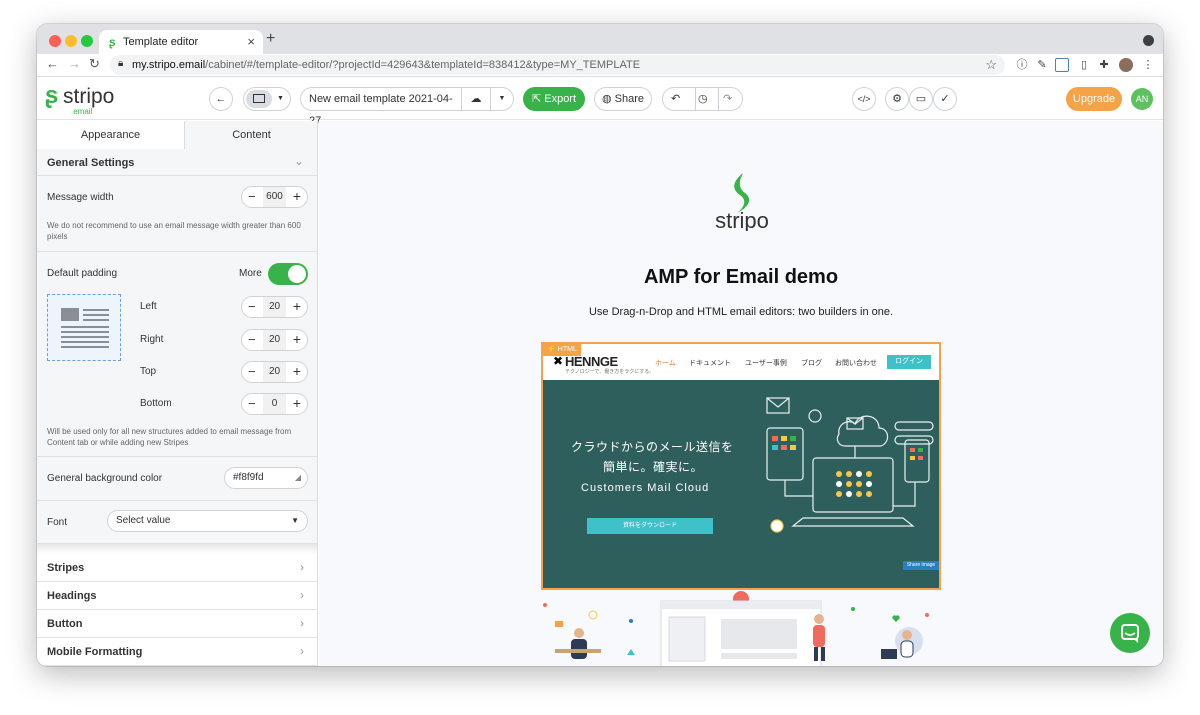 Image resolution: width=1200 pixels, height=715 pixels. What do you see at coordinates (267, 99) in the screenshot?
I see `layout-toggle-button: ▼` at bounding box center [267, 99].